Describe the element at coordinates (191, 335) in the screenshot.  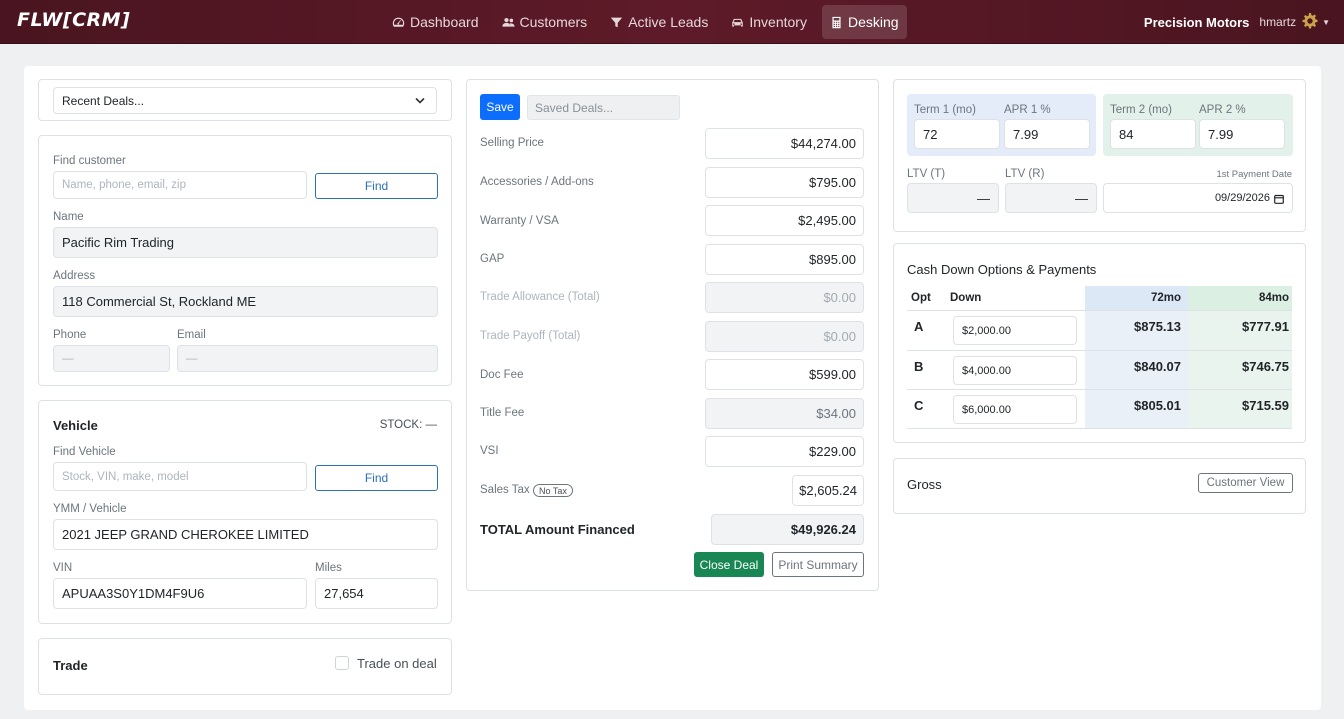
I see `email-label: Email` at that location.